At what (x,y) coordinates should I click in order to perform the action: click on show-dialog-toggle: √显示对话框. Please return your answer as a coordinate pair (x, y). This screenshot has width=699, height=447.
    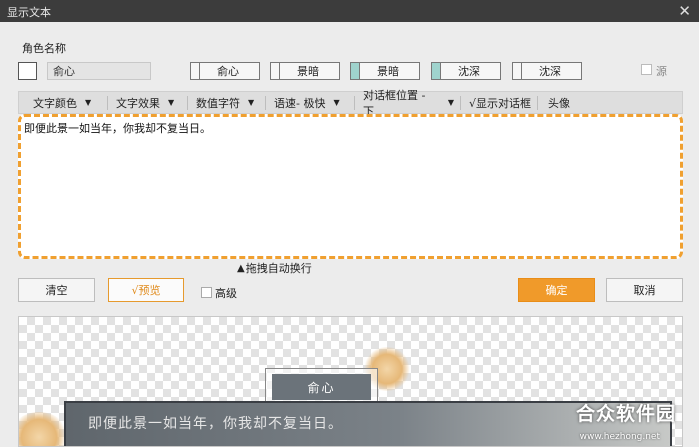
    Looking at the image, I should click on (499, 102).